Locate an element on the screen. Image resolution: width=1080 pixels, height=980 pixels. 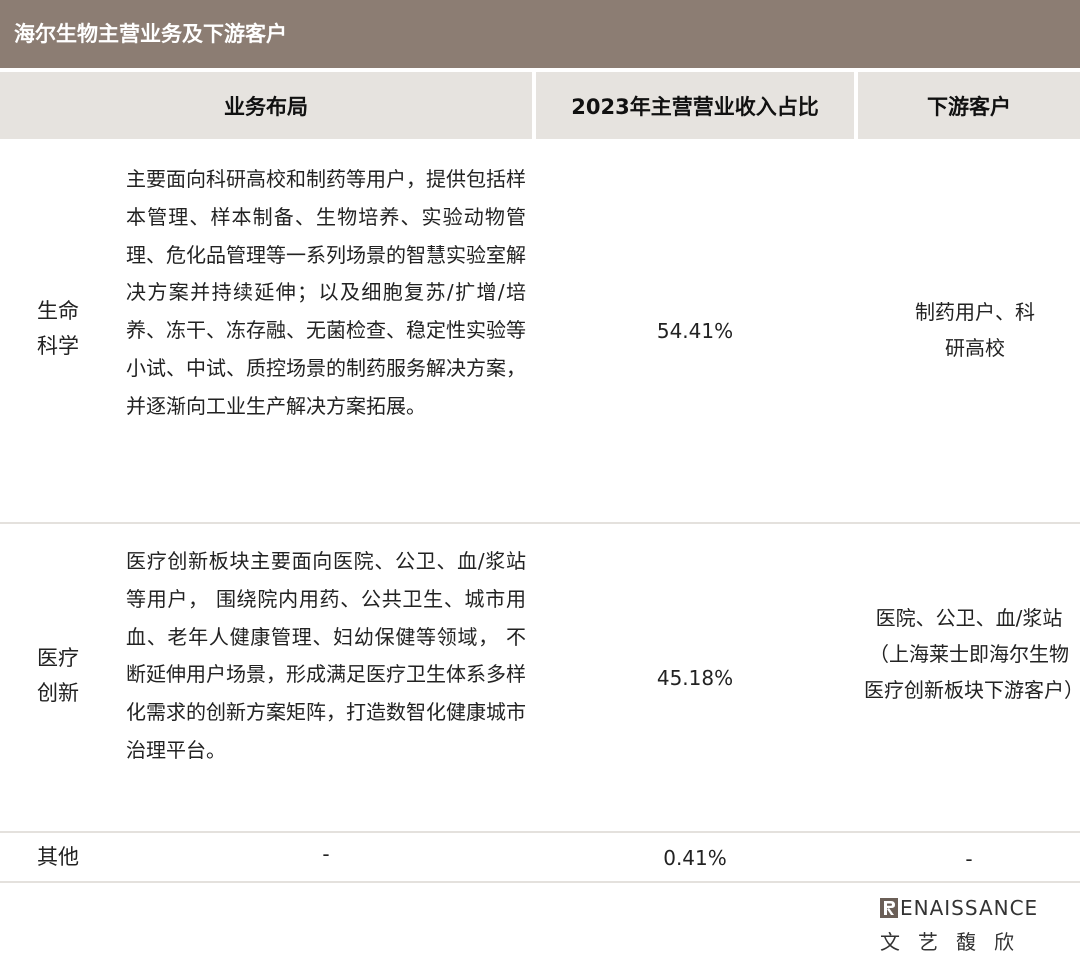
table-row: 其他 - 0.41% - is located at coordinates (540, 857).